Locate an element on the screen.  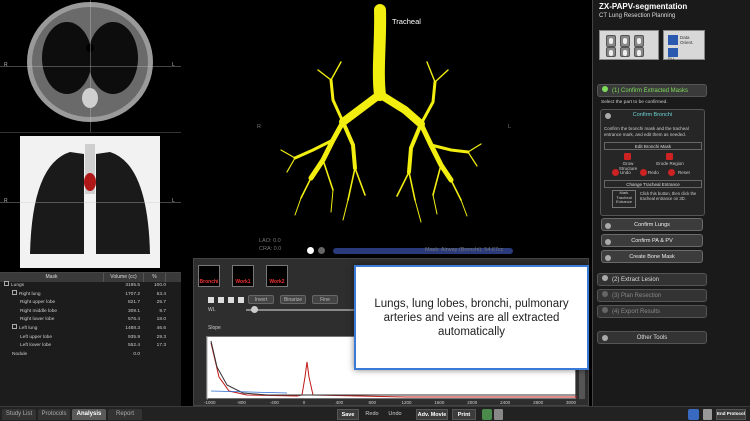
thumb-work2: Work2 is located at coordinates (277, 276).